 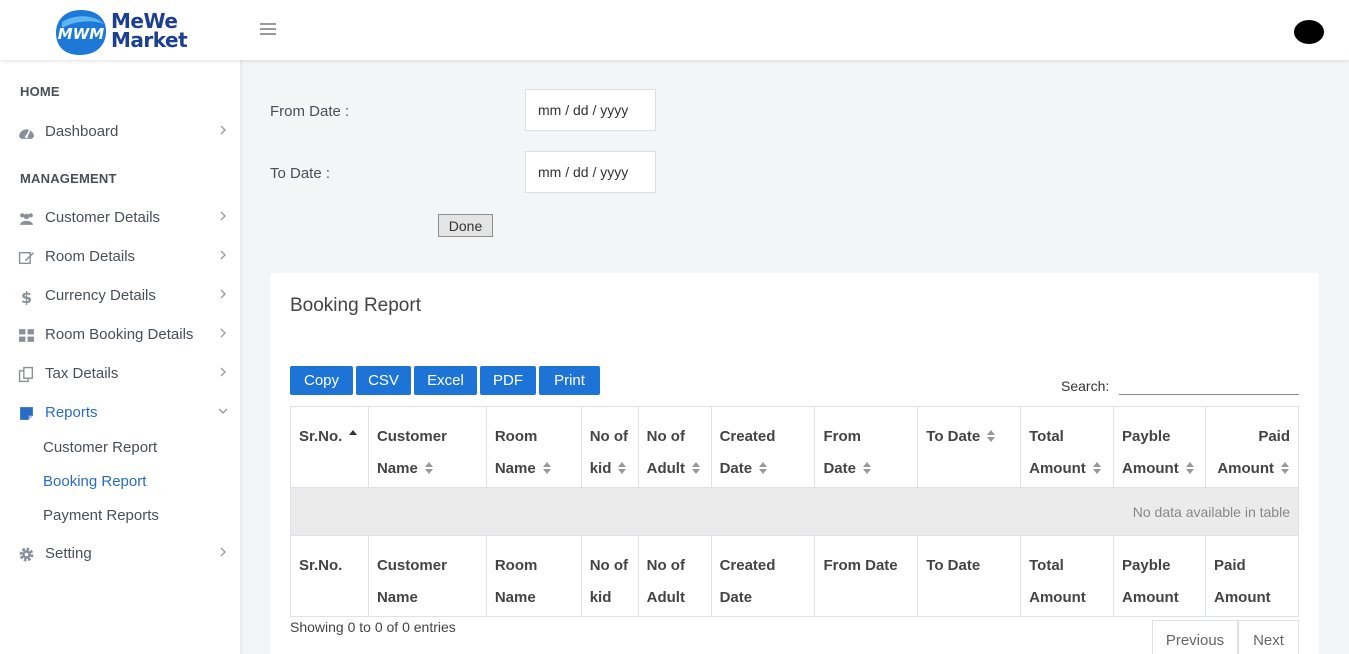 What do you see at coordinates (533, 576) in the screenshot?
I see `col-footer-room-name: Room Name` at bounding box center [533, 576].